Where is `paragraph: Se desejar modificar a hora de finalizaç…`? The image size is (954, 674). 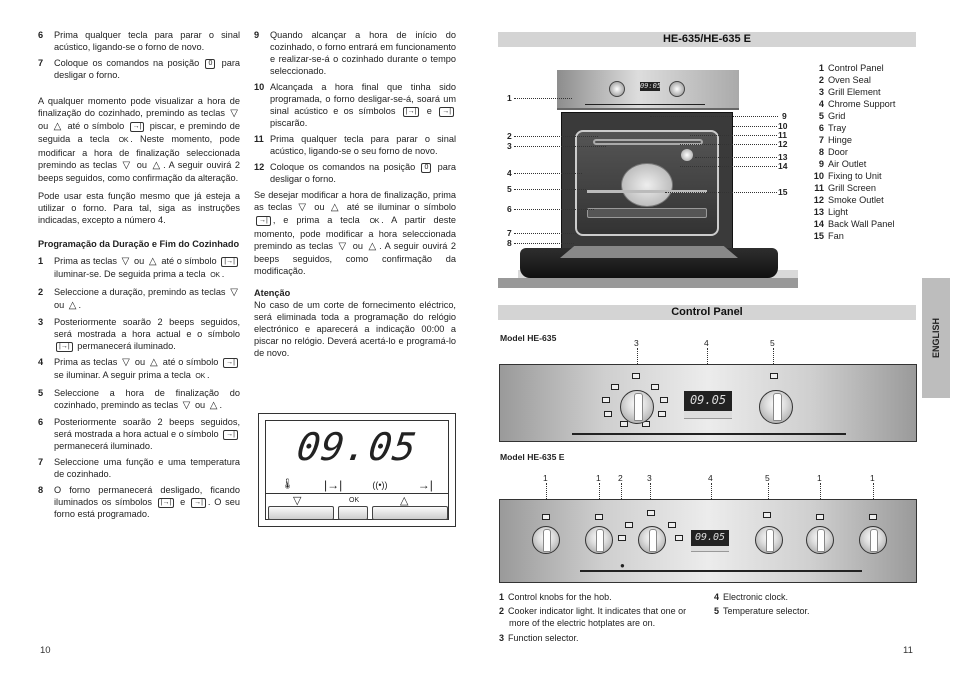
paragraph: Se desejar modificar a hora de finalizaç… is located at coordinates (355, 233).